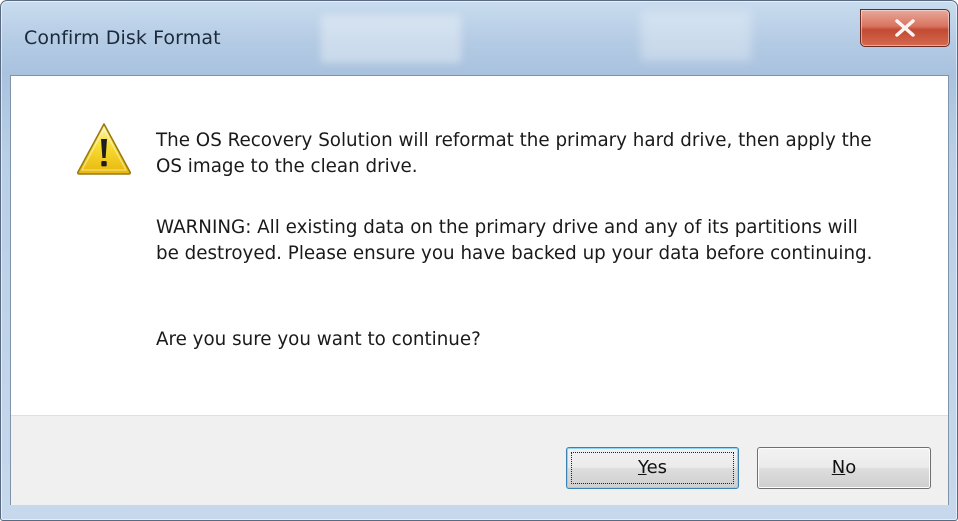  I want to click on close-icon, so click(905, 28).